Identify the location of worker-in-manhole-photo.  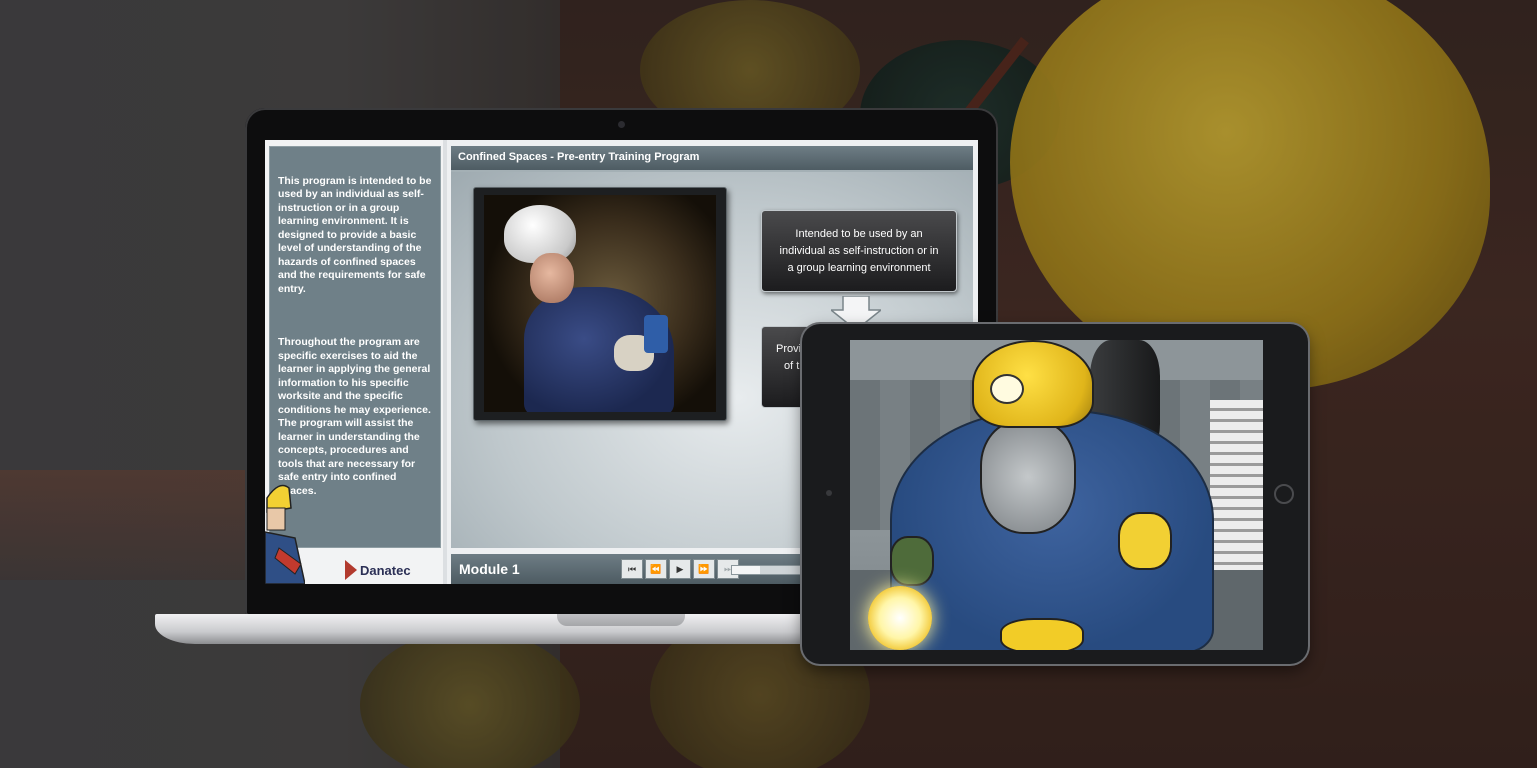
(600, 303).